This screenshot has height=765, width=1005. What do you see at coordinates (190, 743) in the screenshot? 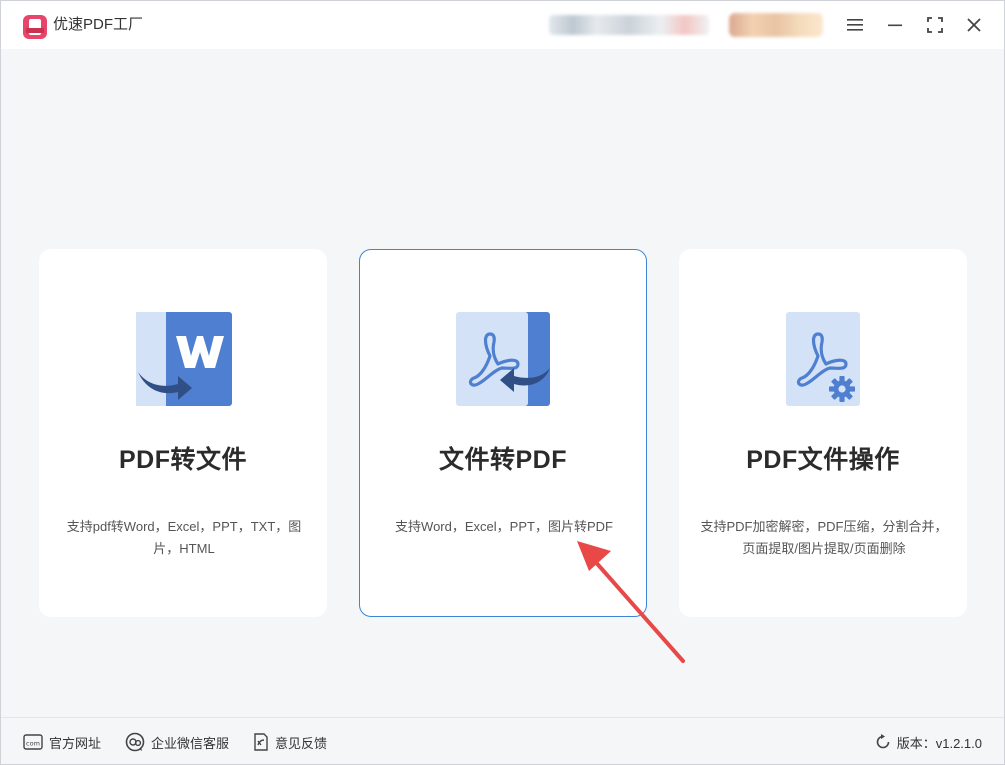
I see `wechat-label: 企业微信客服` at bounding box center [190, 743].